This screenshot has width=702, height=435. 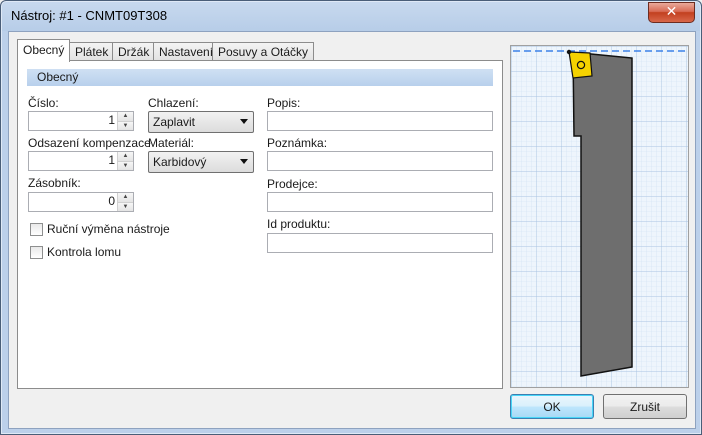 I want to click on insert-shape, so click(x=580, y=65).